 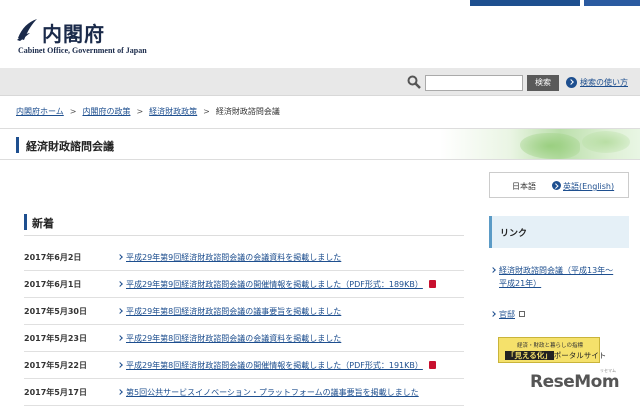 What do you see at coordinates (474, 83) in the screenshot?
I see `search-input` at bounding box center [474, 83].